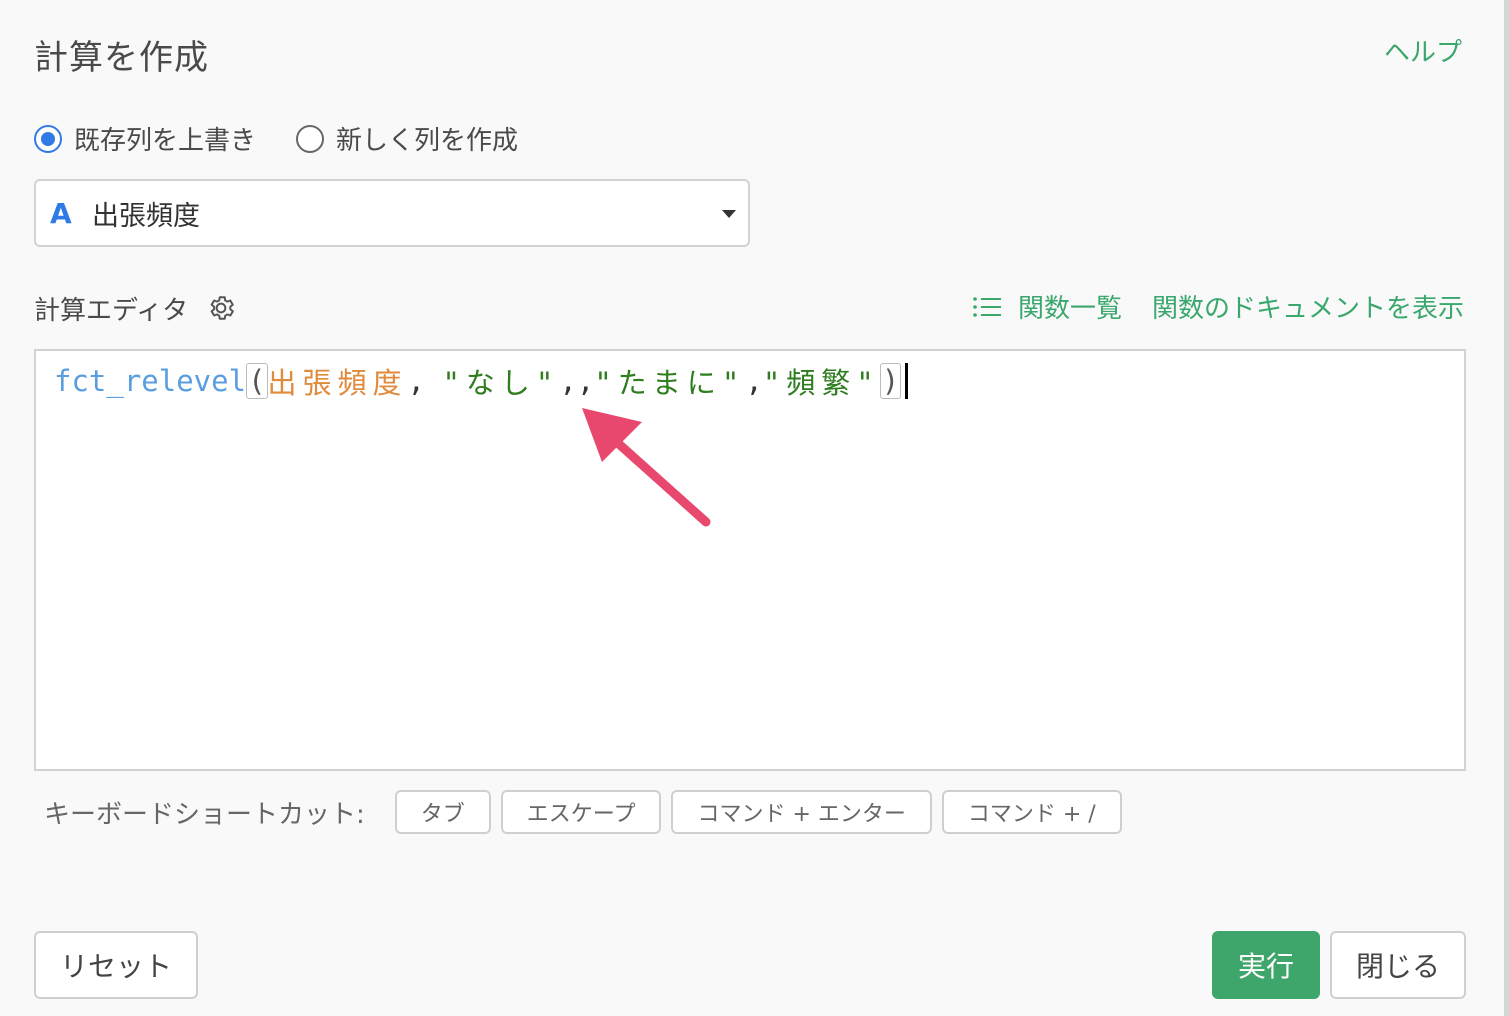 The image size is (1510, 1016). Describe the element at coordinates (1031, 812) in the screenshot. I see `shortcut-command-slash: コマンド + /` at that location.